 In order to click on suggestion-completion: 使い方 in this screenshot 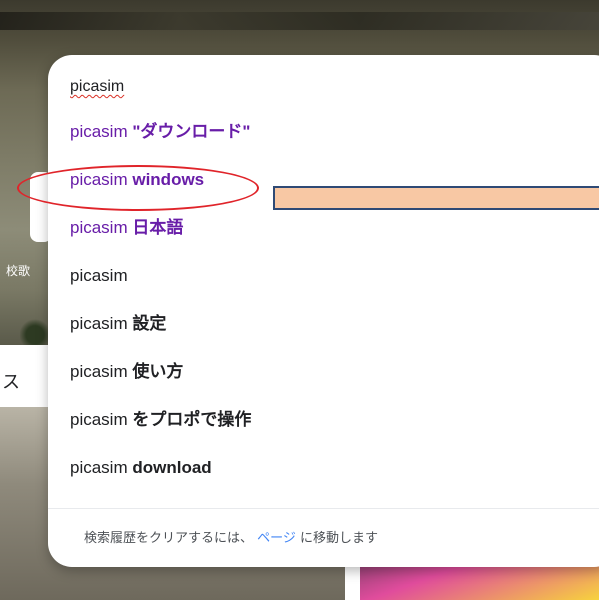, I will do `click(155, 371)`.